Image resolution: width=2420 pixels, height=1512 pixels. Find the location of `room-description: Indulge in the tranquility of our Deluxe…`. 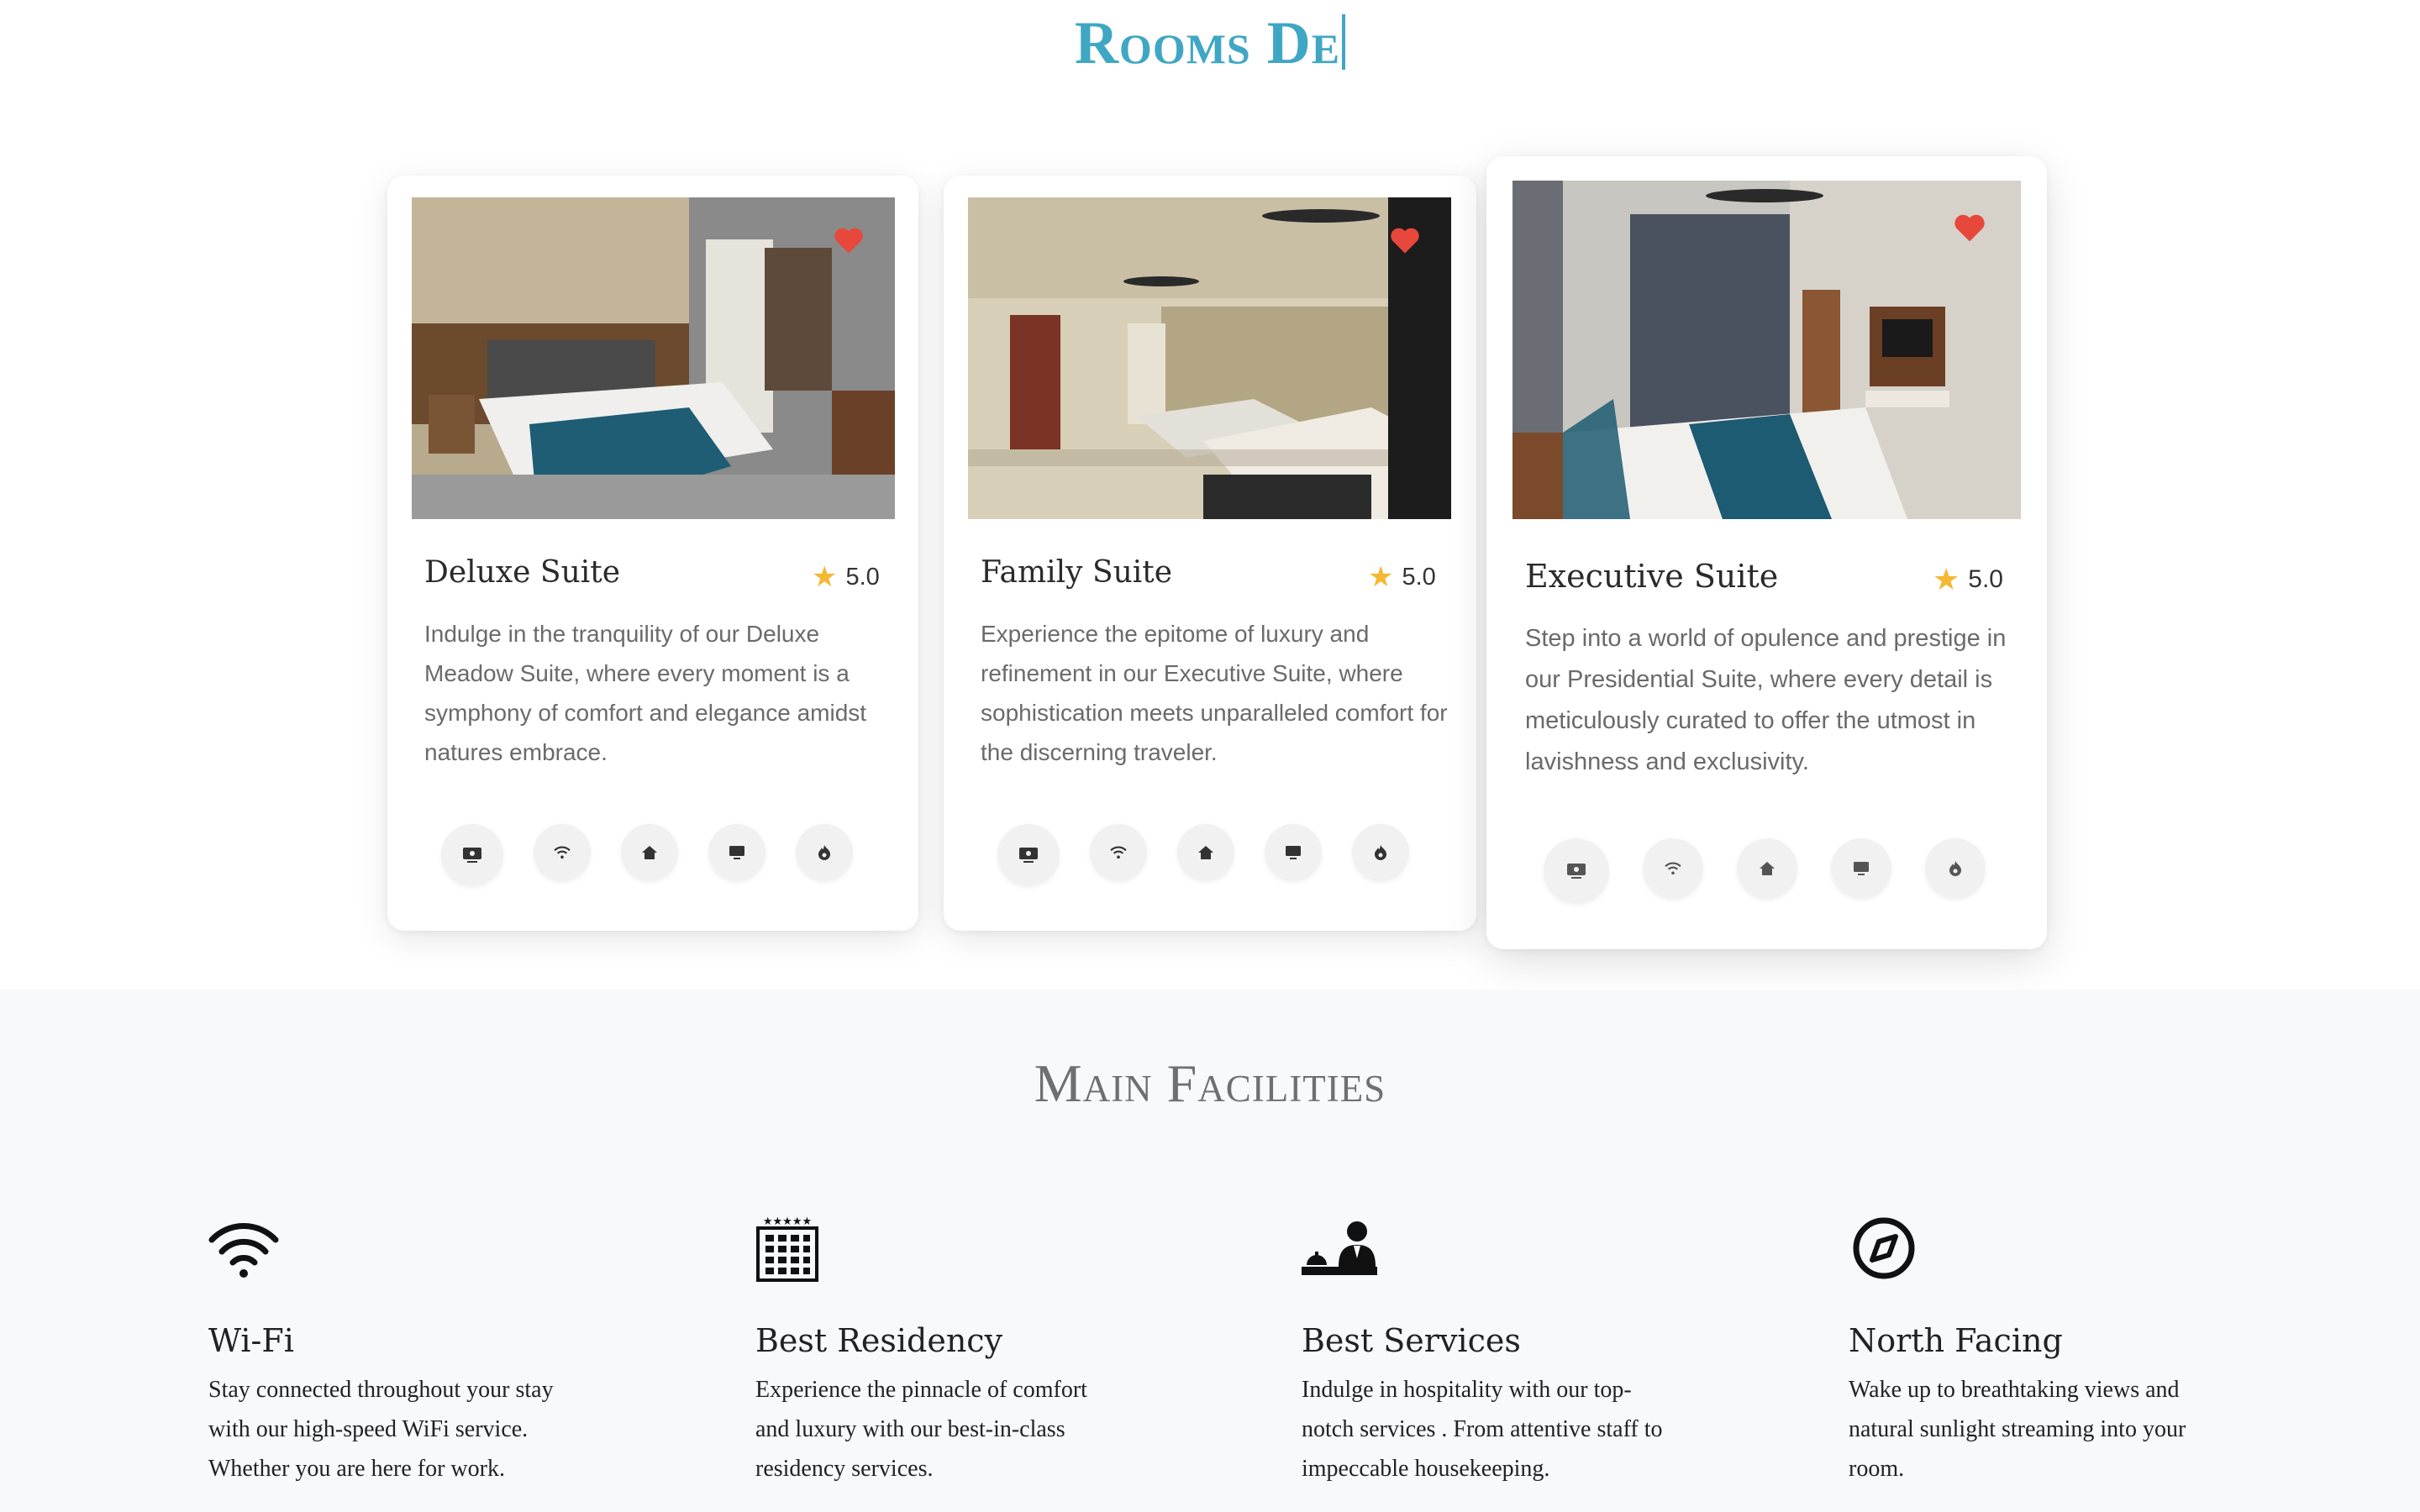

room-description: Indulge in the tranquility of our Deluxe… is located at coordinates (645, 693).